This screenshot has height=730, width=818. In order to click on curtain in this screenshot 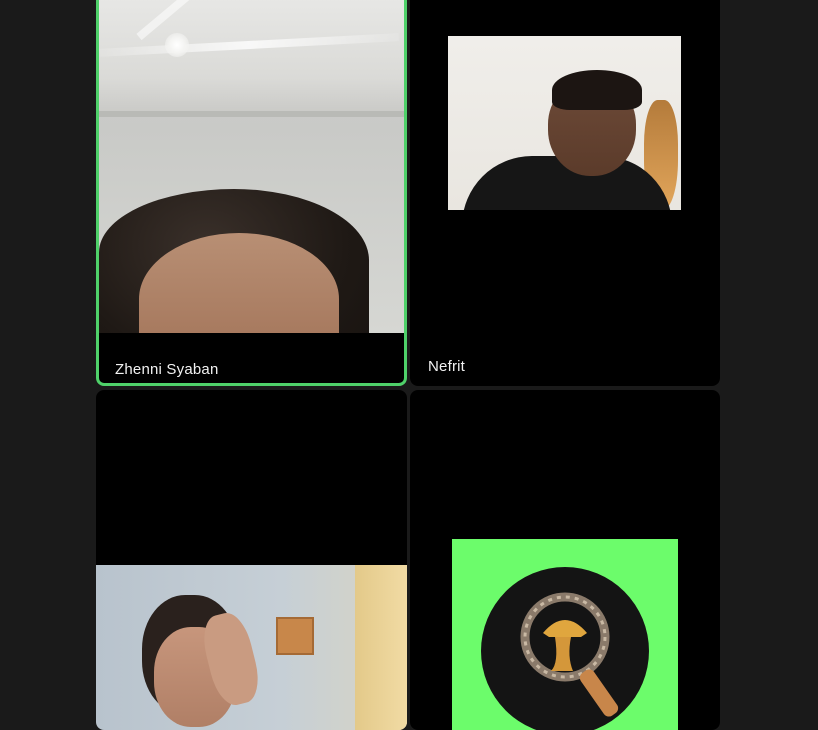, I will do `click(381, 647)`.